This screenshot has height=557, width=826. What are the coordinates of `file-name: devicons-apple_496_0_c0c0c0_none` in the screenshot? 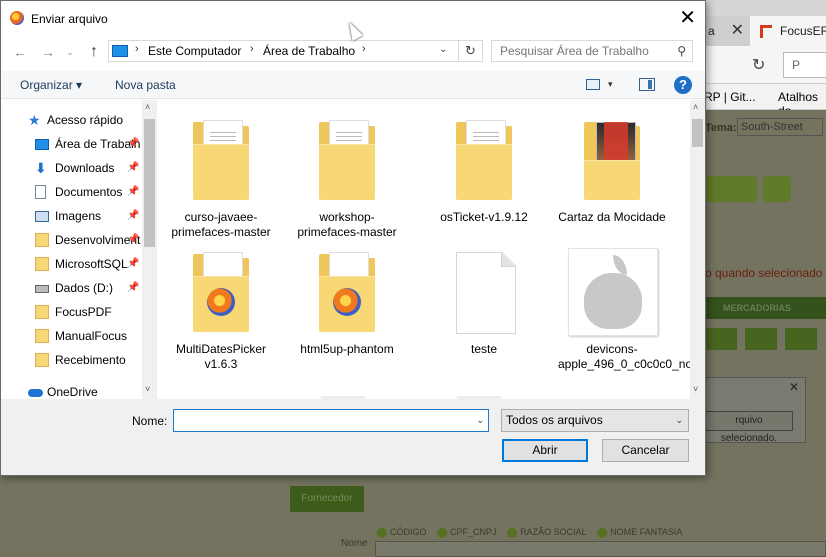 It's located at (624, 356).